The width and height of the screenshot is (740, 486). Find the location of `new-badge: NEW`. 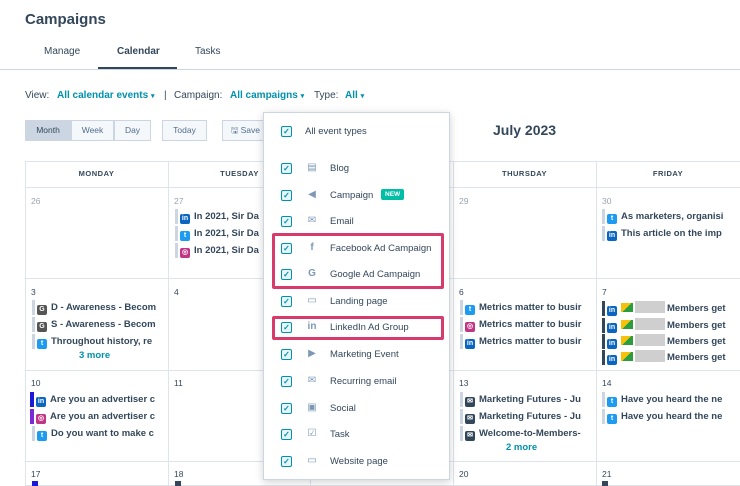

new-badge: NEW is located at coordinates (393, 194).